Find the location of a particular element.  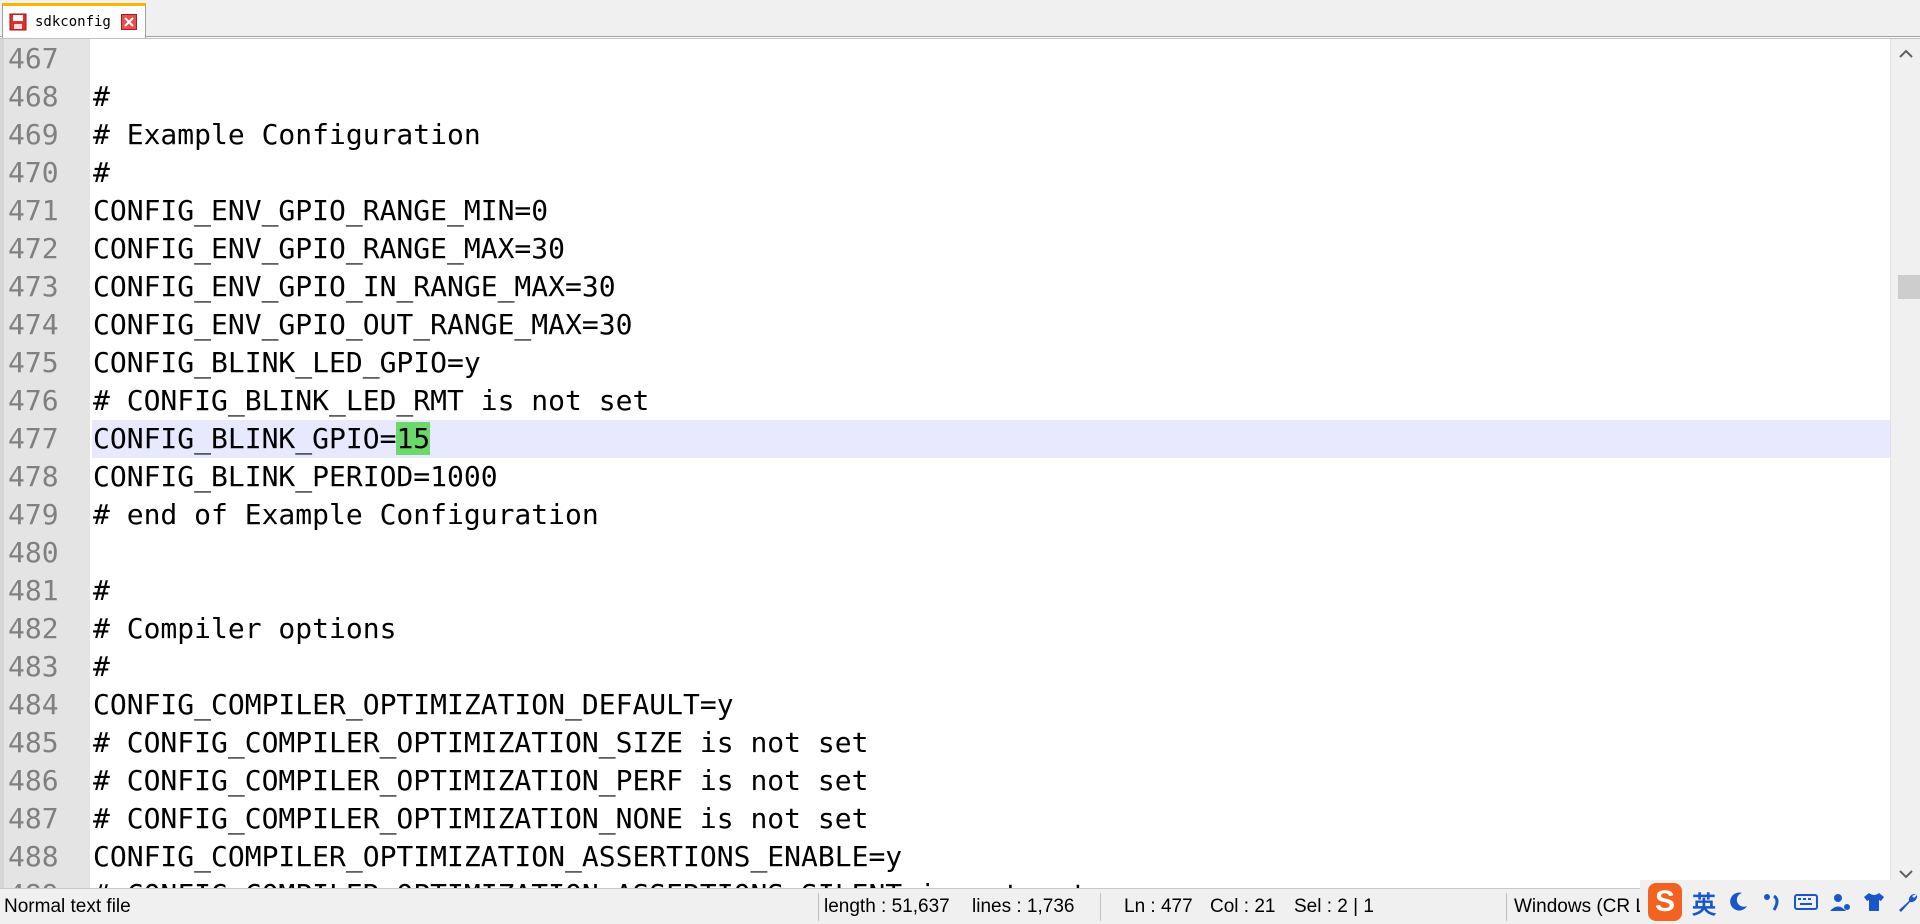

shirt-icon is located at coordinates (1874, 902).